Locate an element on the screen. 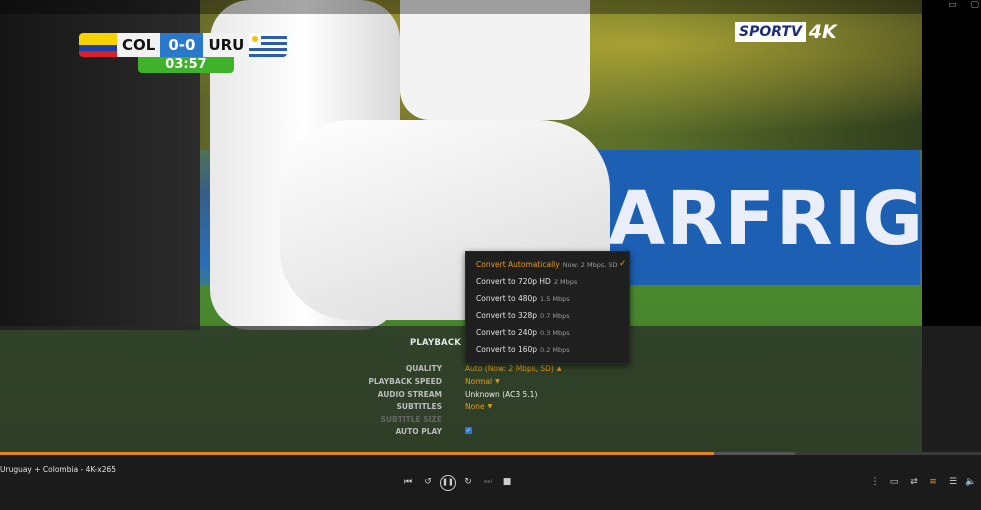 This screenshot has height=510, width=981. advertising-board-text: ARFRIG is located at coordinates (765, 219).